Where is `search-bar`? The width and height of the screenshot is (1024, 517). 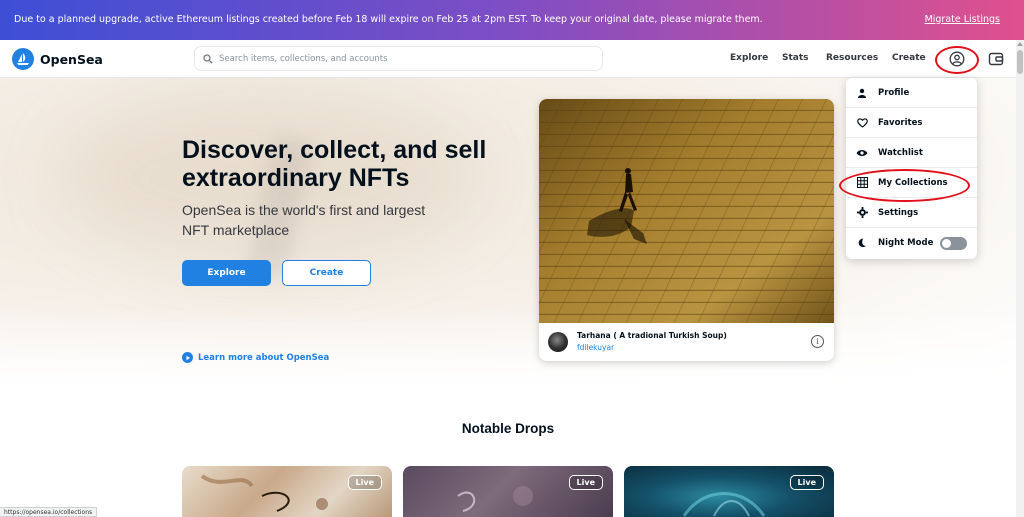 search-bar is located at coordinates (398, 58).